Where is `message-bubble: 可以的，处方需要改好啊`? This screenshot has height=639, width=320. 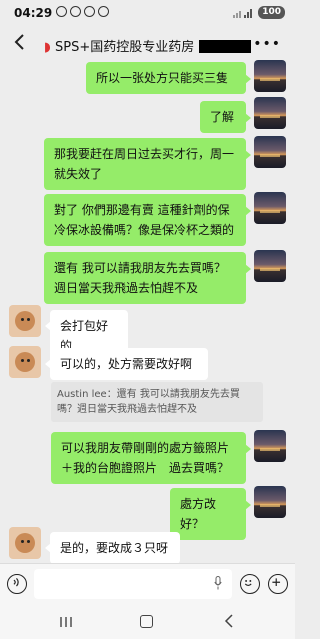 message-bubble: 可以的，处方需要改好啊 is located at coordinates (126, 364).